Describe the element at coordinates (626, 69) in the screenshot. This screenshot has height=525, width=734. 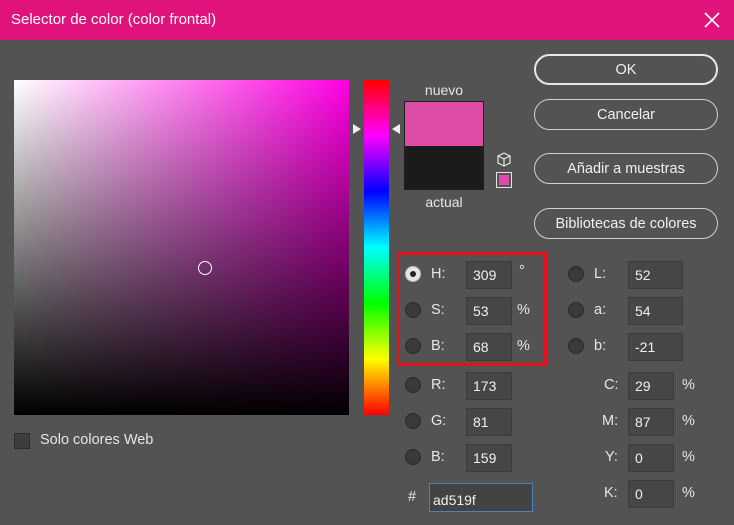
I see `ok-button: OK` at that location.